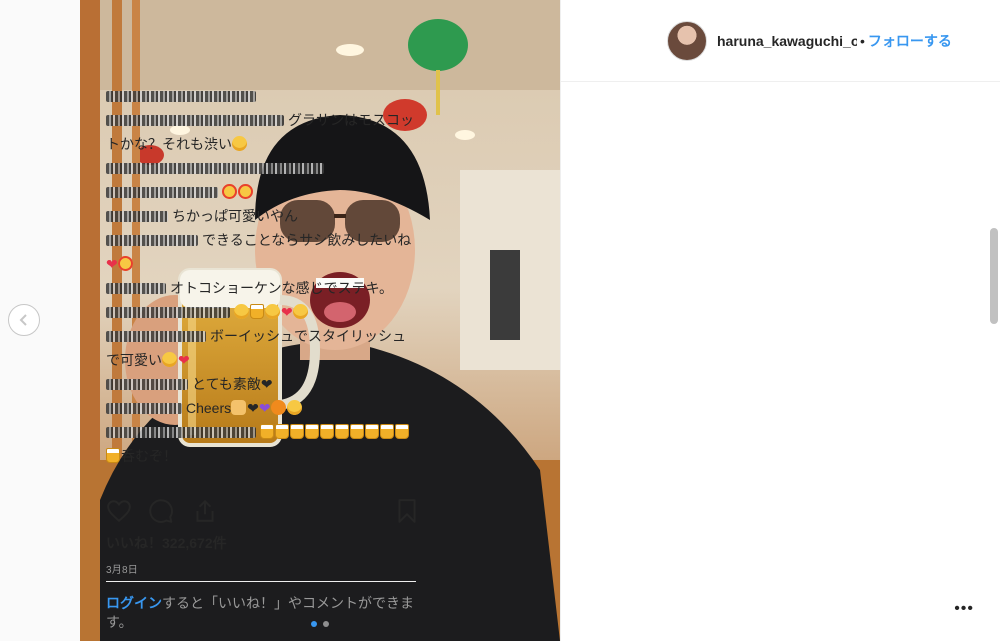 The image size is (1000, 641). Describe the element at coordinates (205, 511) in the screenshot. I see `share-icon` at that location.